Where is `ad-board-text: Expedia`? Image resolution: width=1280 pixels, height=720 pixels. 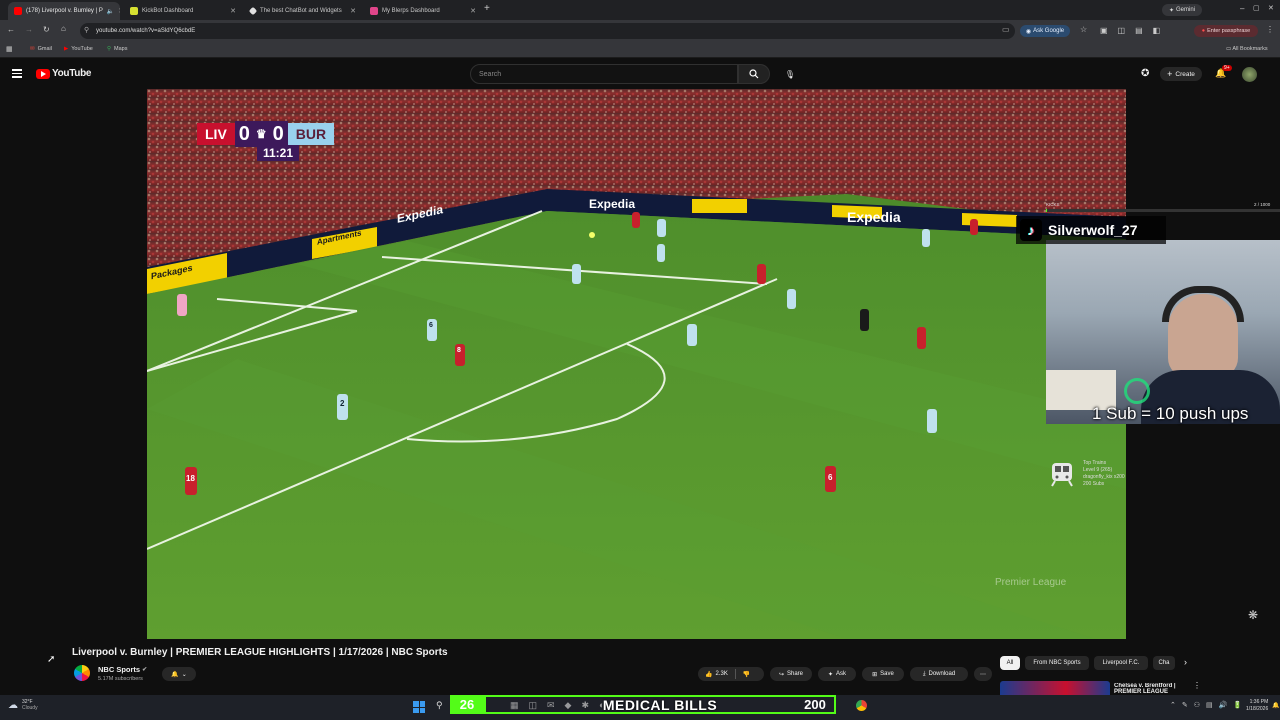
ad-board-text: Expedia is located at coordinates (874, 217).